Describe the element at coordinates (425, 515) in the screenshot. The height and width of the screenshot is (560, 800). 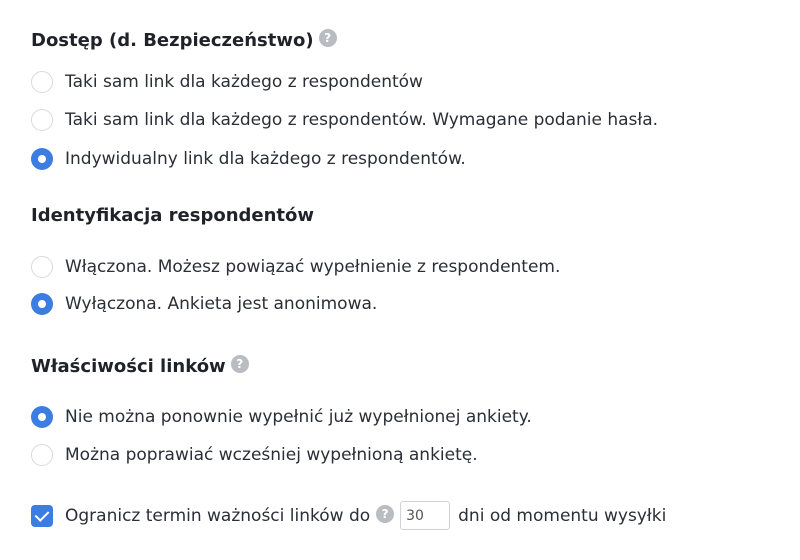
I see `expiry-days-input` at that location.